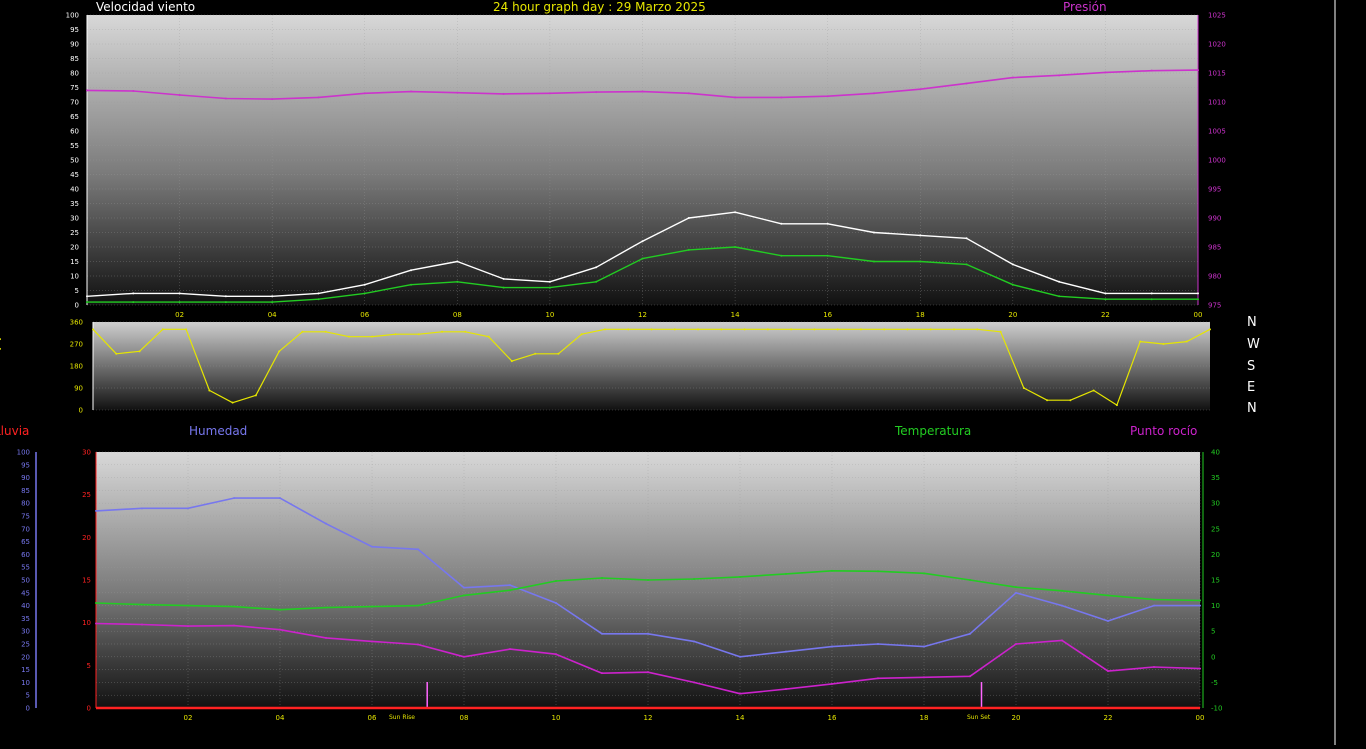 This screenshot has height=749, width=1366. What do you see at coordinates (25, 478) in the screenshot?
I see `humidity-y-tick-label: 90` at bounding box center [25, 478].